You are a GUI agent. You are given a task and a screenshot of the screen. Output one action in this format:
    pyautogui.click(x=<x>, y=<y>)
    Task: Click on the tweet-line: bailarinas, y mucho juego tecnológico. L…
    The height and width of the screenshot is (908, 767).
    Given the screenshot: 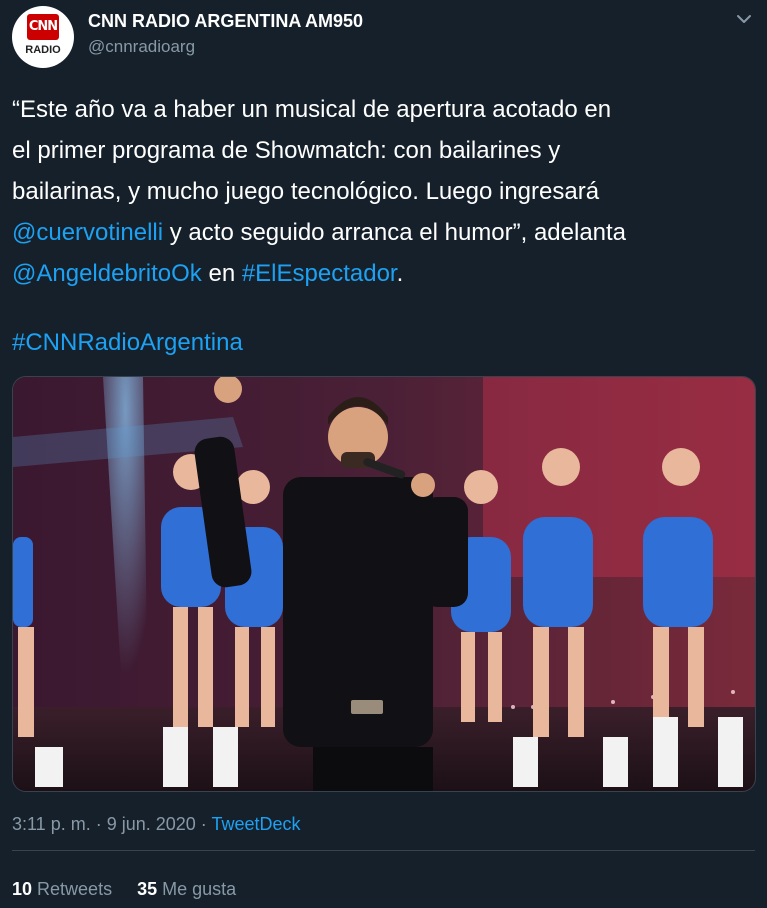 What is the action you would take?
    pyautogui.click(x=306, y=191)
    